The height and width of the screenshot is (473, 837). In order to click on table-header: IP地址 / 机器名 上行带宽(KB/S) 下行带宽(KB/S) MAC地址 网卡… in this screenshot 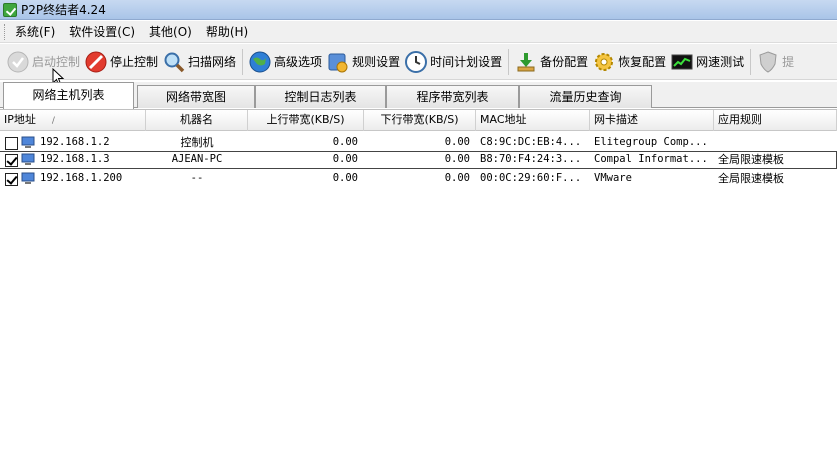, I will do `click(418, 120)`.